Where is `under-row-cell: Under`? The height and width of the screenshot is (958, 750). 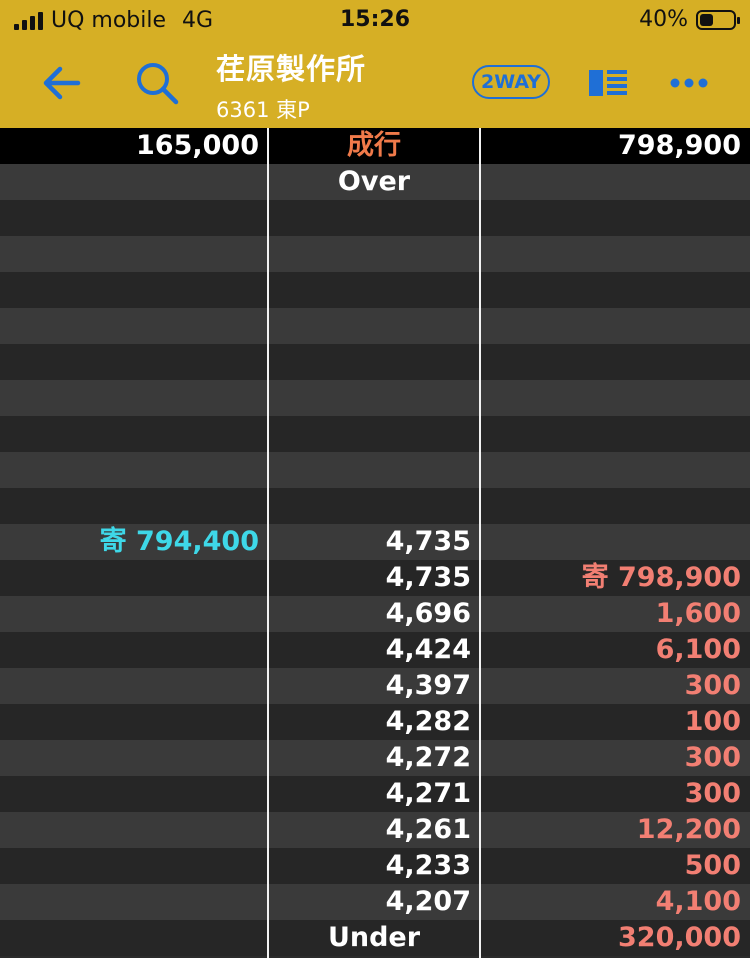
under-row-cell: Under is located at coordinates (374, 937).